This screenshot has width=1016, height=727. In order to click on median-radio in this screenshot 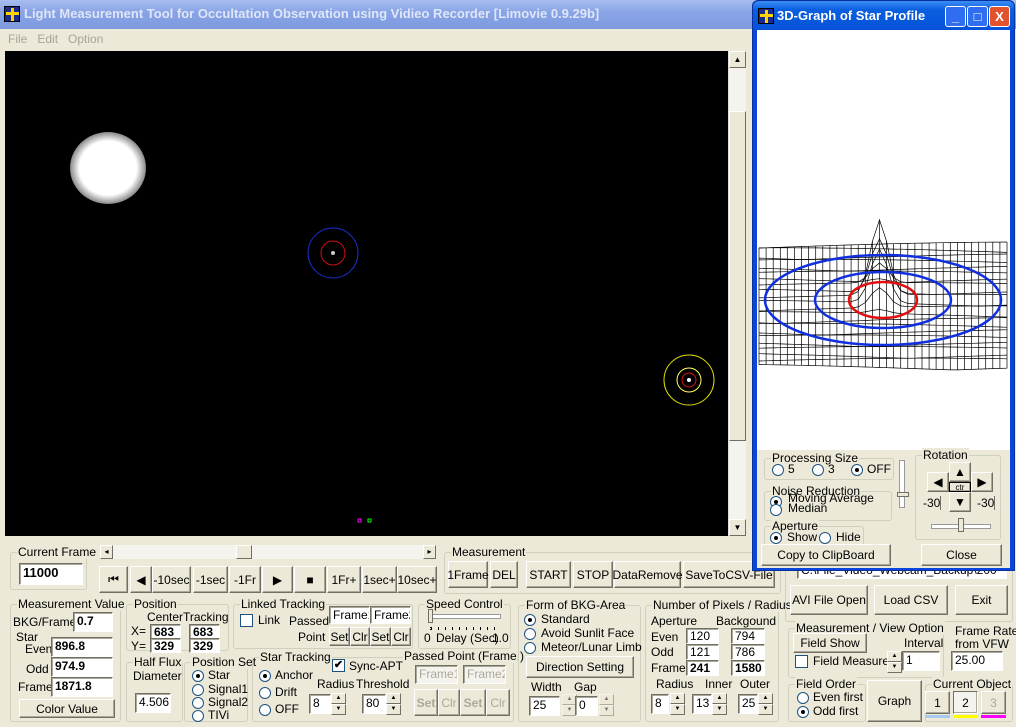, I will do `click(776, 510)`.